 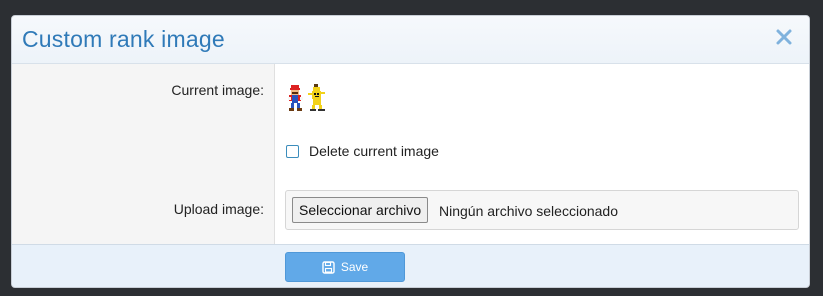 I want to click on dialog-title: Custom rank image, so click(x=123, y=39).